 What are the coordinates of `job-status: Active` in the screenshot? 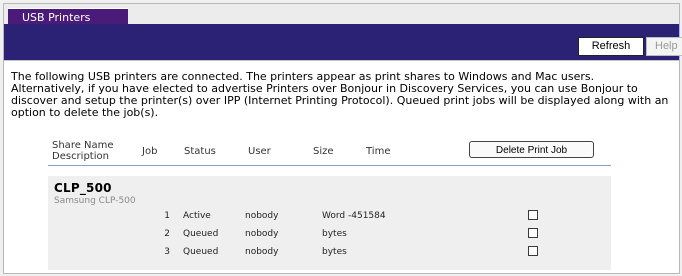 It's located at (197, 216).